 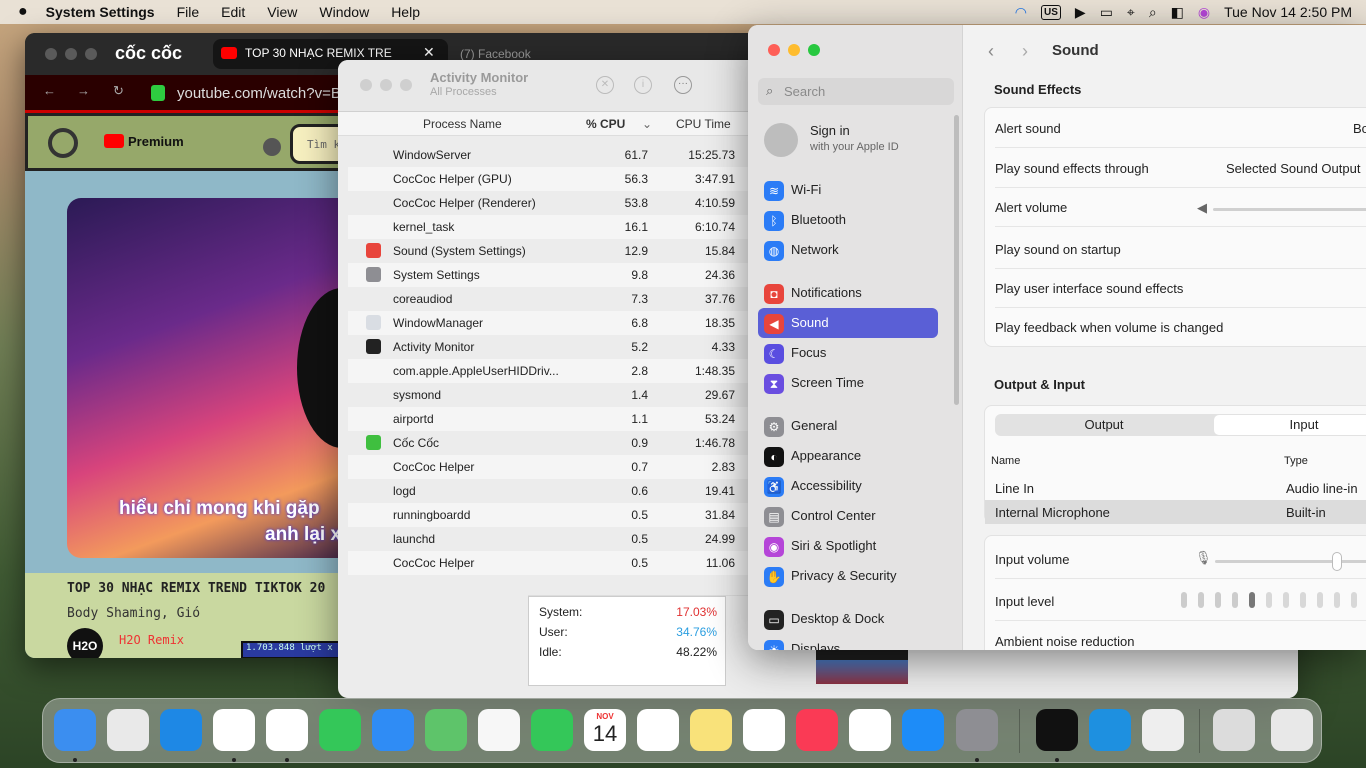 I want to click on search-input: ⌕ Search, so click(x=856, y=91).